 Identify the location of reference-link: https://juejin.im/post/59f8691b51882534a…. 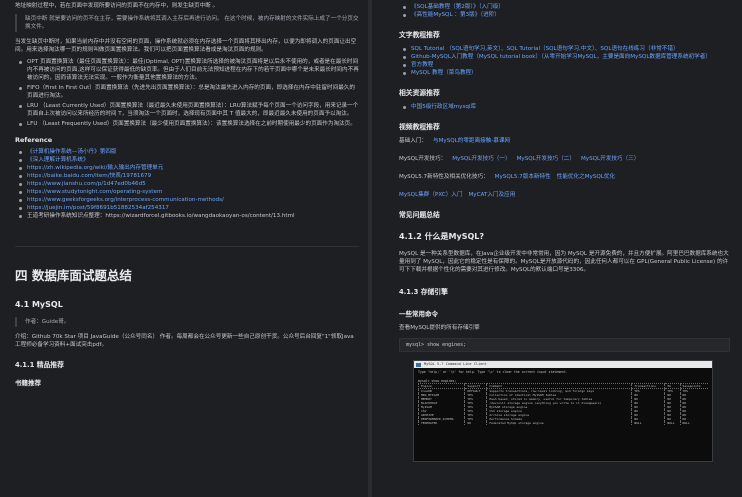
(187, 208).